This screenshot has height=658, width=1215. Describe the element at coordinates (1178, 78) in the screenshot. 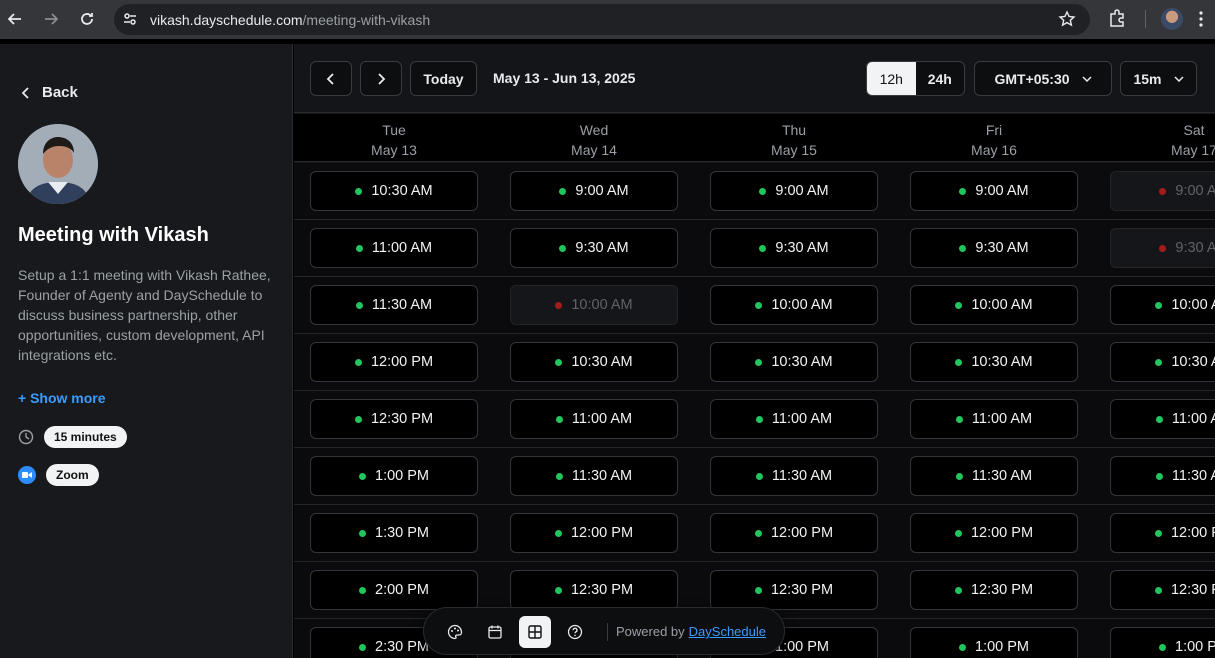

I see `chevron-down-icon` at that location.